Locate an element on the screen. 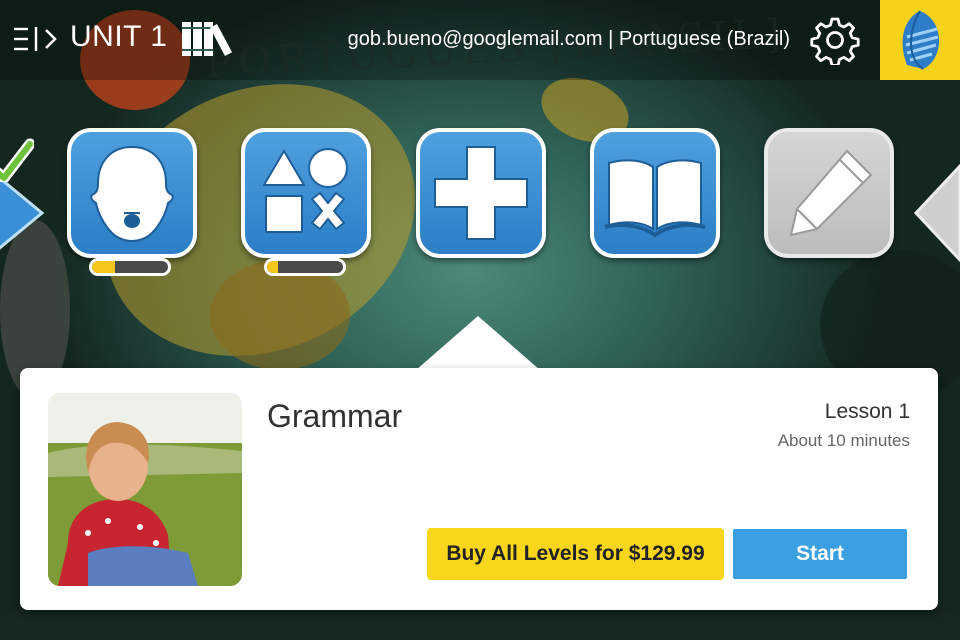 Image resolution: width=960 pixels, height=640 pixels. start-button: Start is located at coordinates (820, 554).